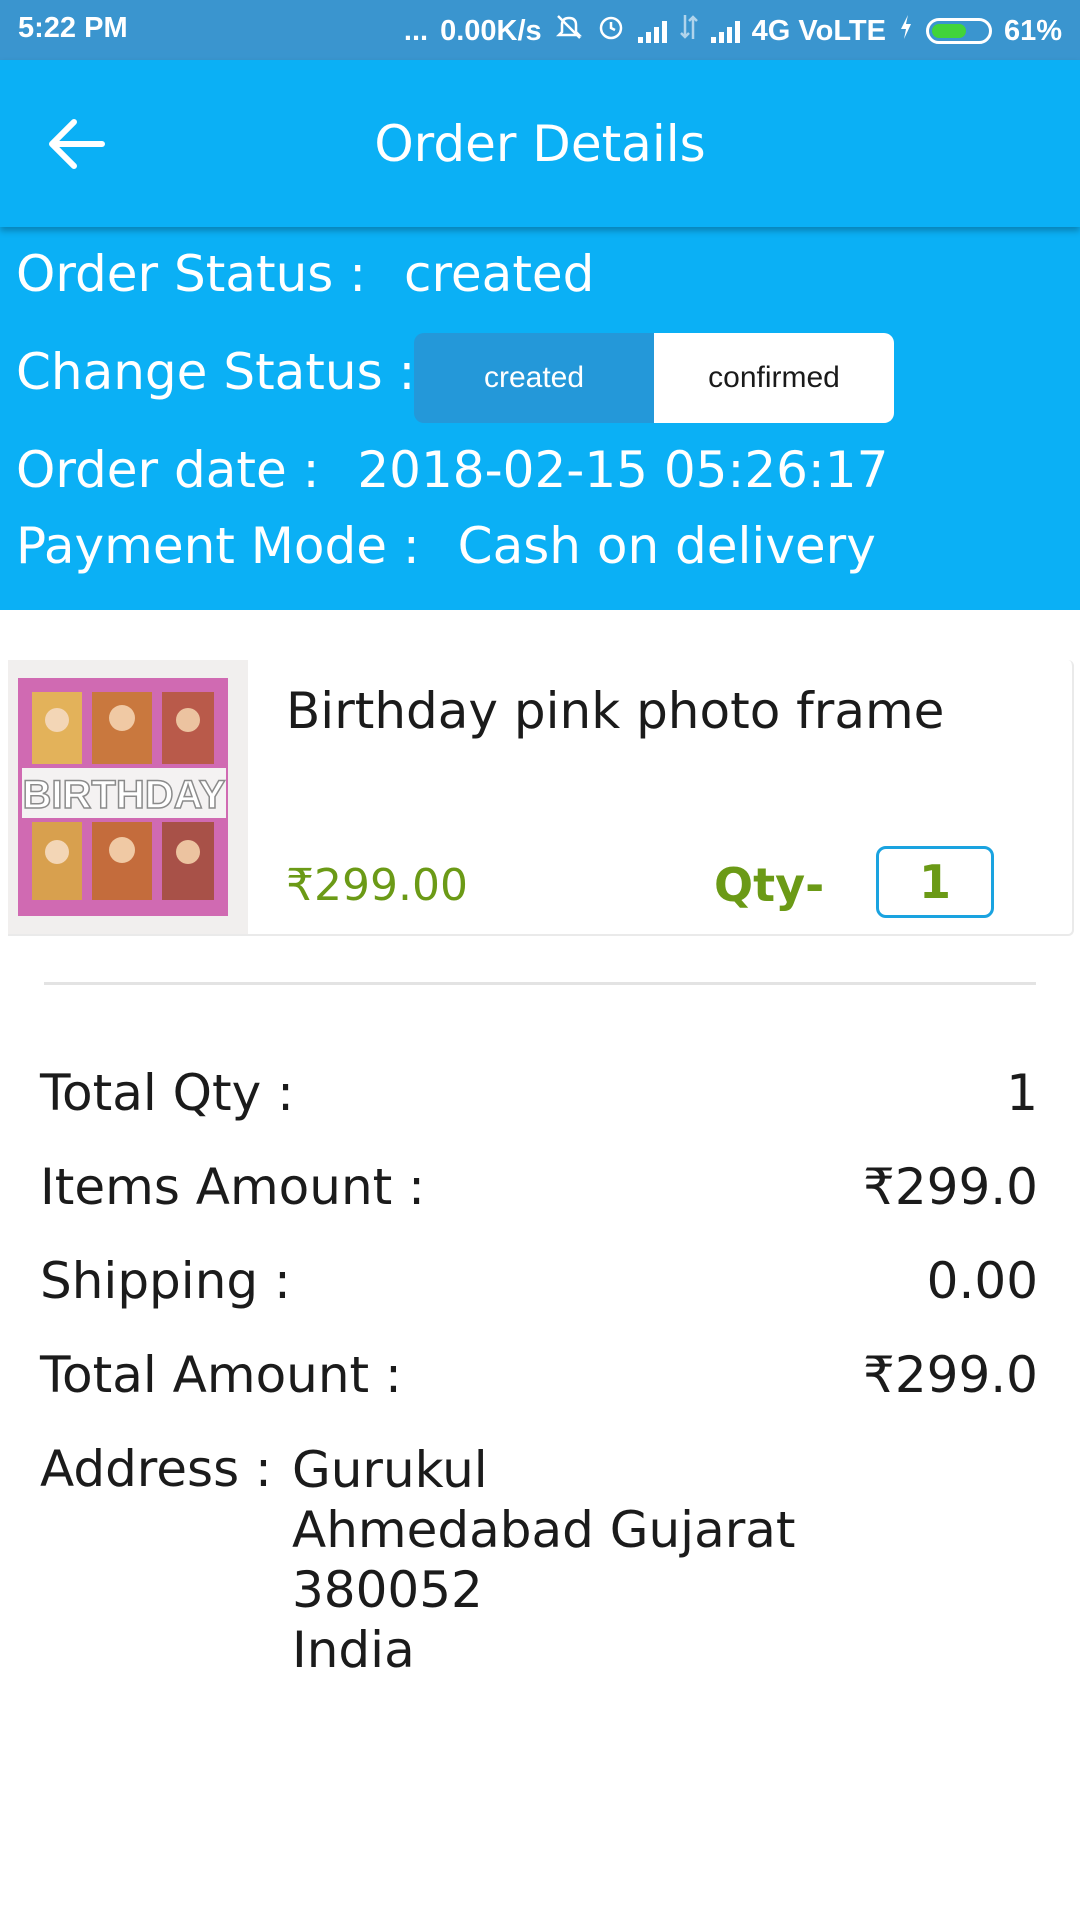 The image size is (1080, 1920). I want to click on address-label: Address :, so click(156, 1469).